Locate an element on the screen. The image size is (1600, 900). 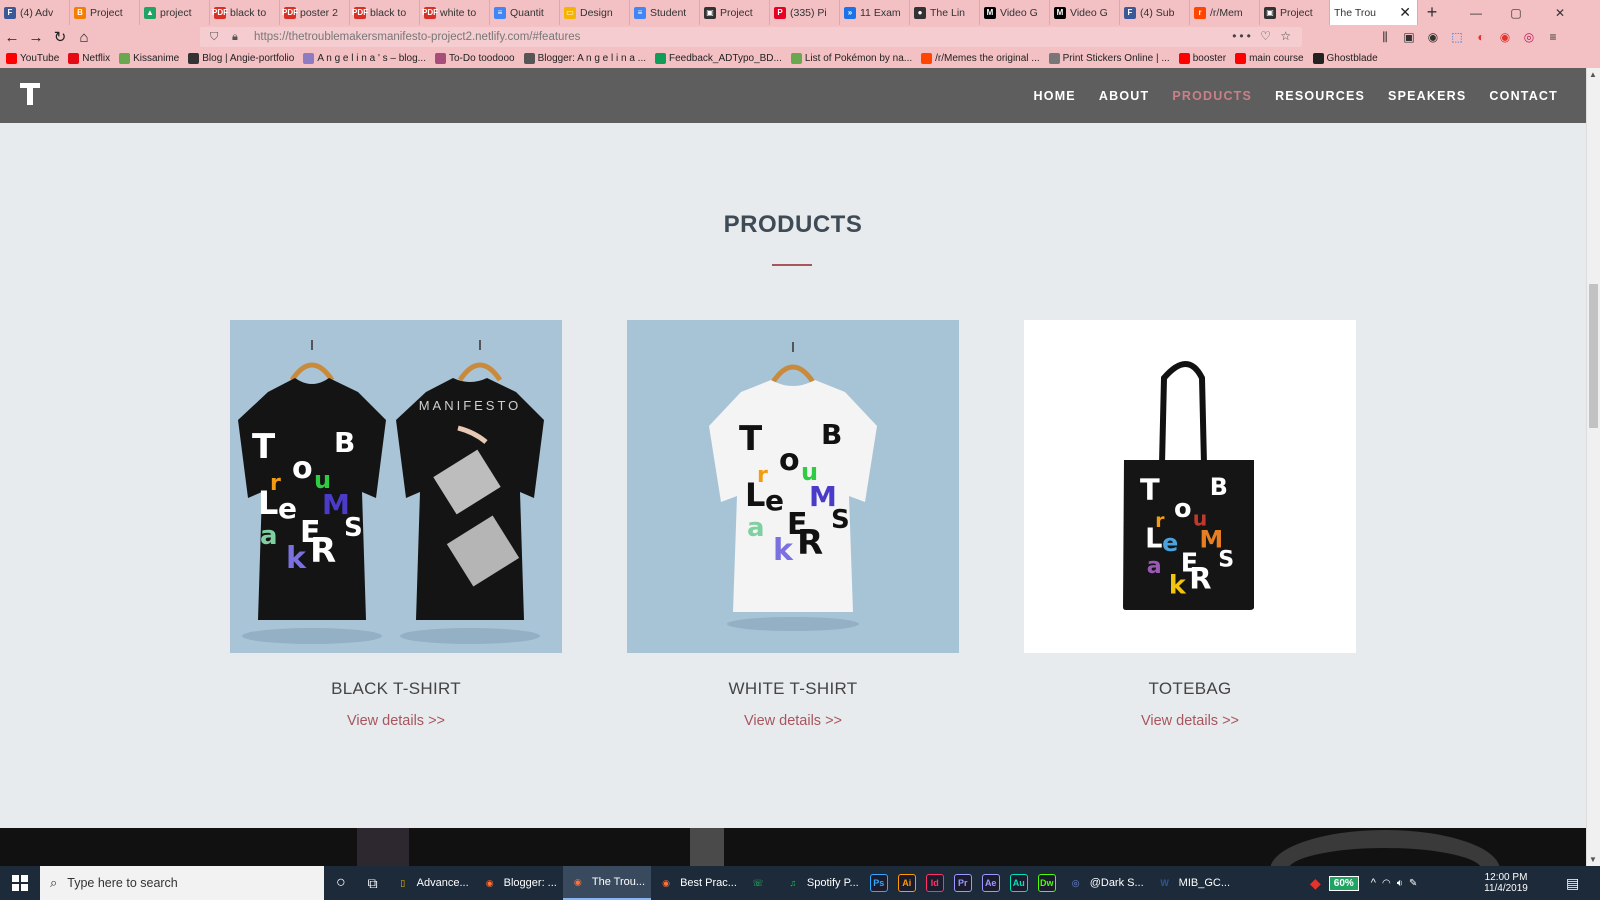
nav-link-speakers: SPEAKERS is located at coordinates (1427, 96).